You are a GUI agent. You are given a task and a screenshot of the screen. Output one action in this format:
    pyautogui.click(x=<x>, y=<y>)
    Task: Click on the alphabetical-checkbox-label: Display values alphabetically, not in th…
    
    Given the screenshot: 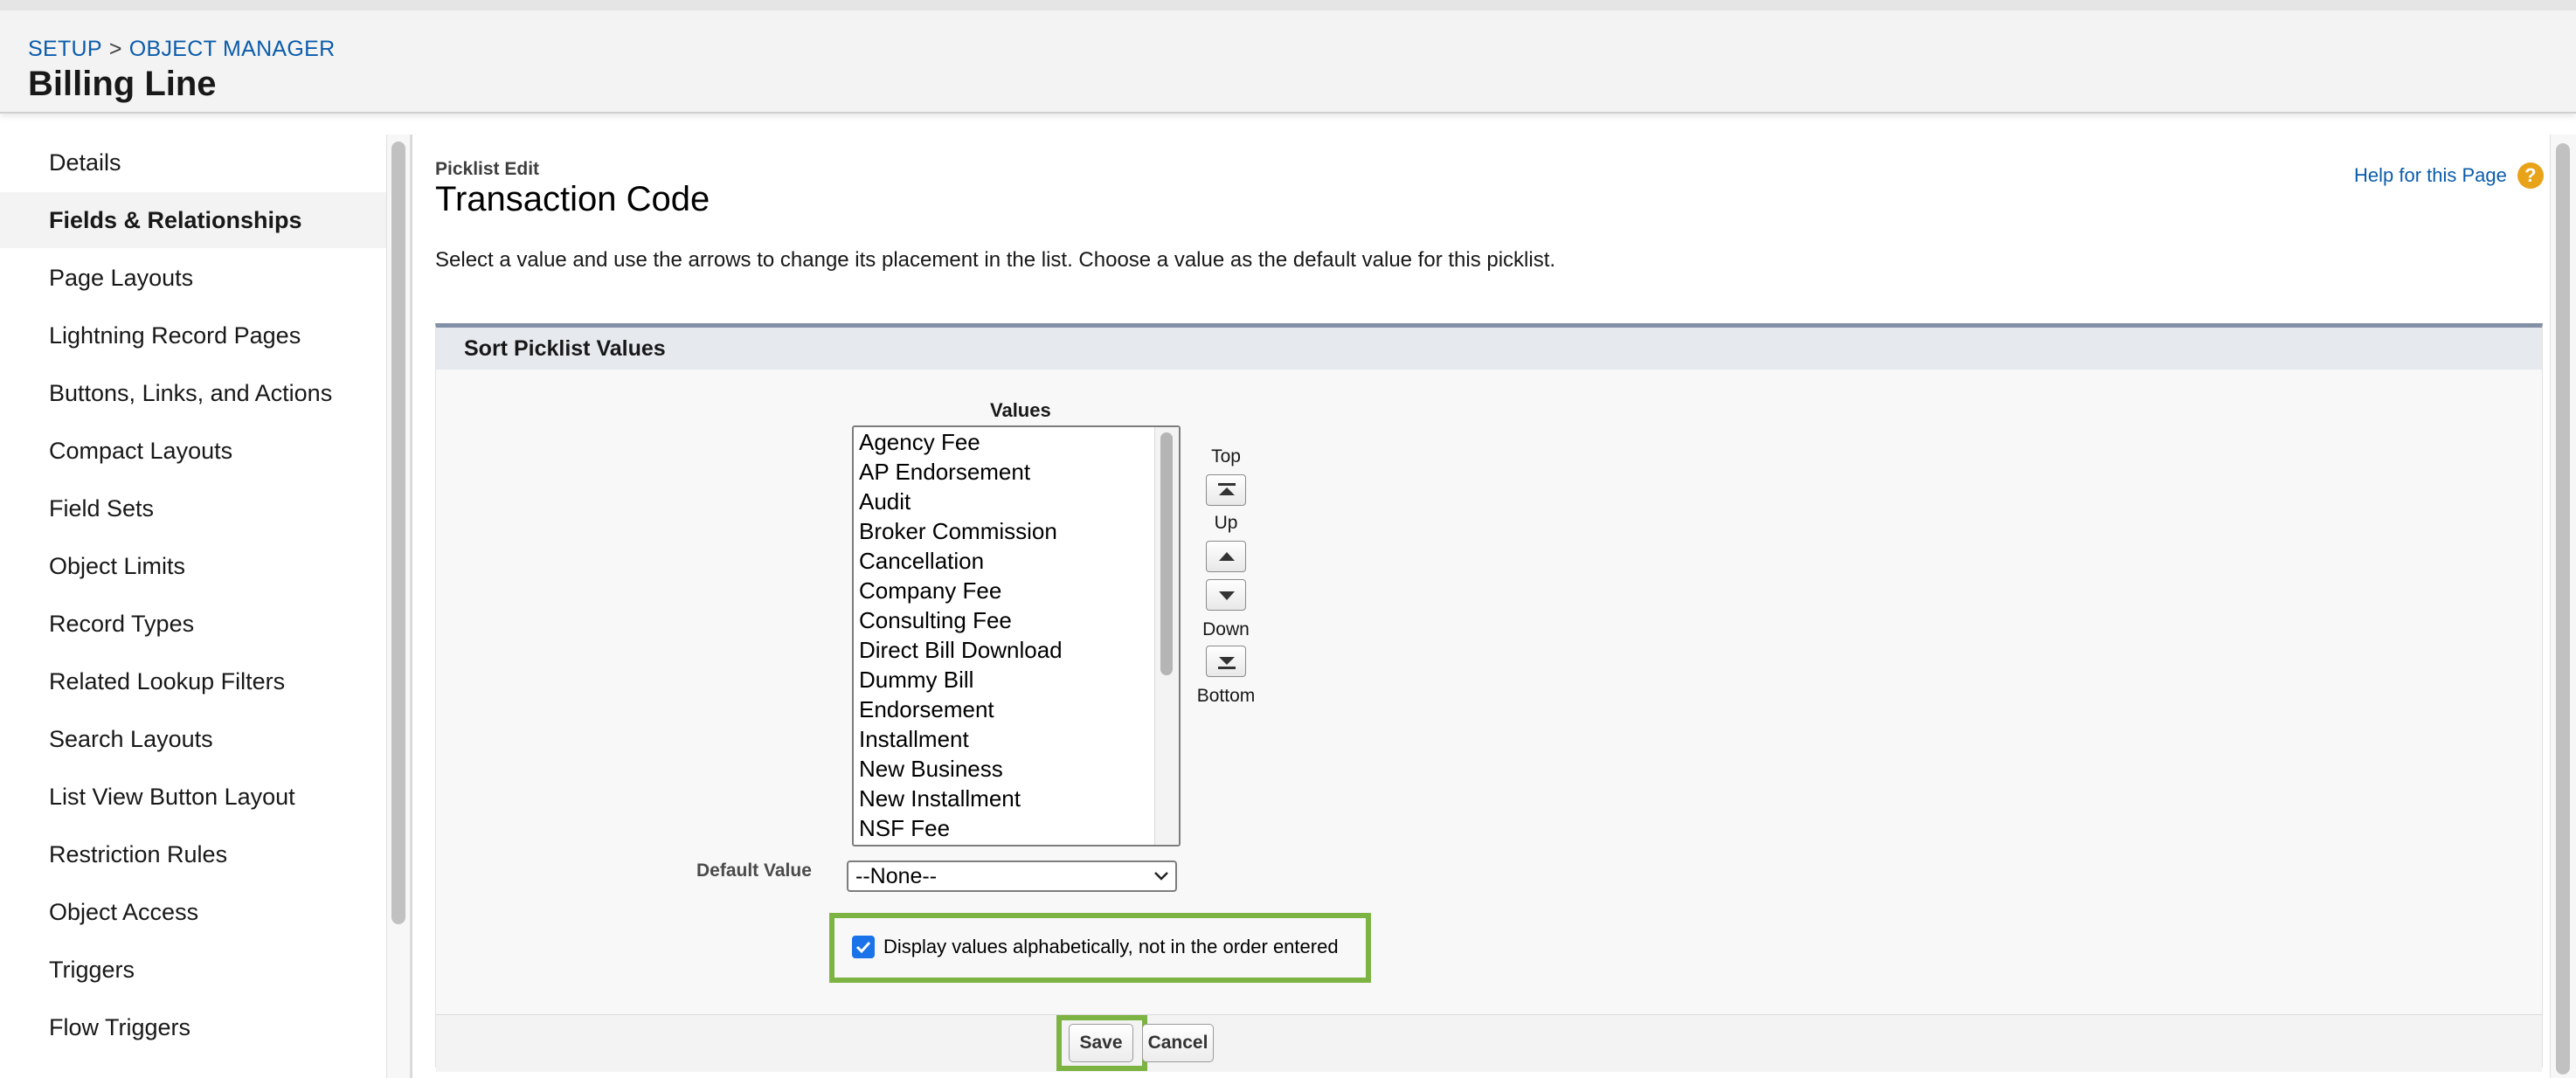 What is the action you would take?
    pyautogui.click(x=1111, y=947)
    